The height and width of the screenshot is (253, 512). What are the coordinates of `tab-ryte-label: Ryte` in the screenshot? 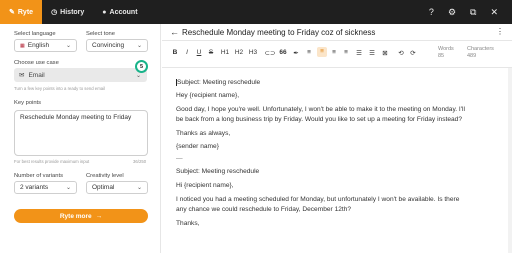 It's located at (25, 12).